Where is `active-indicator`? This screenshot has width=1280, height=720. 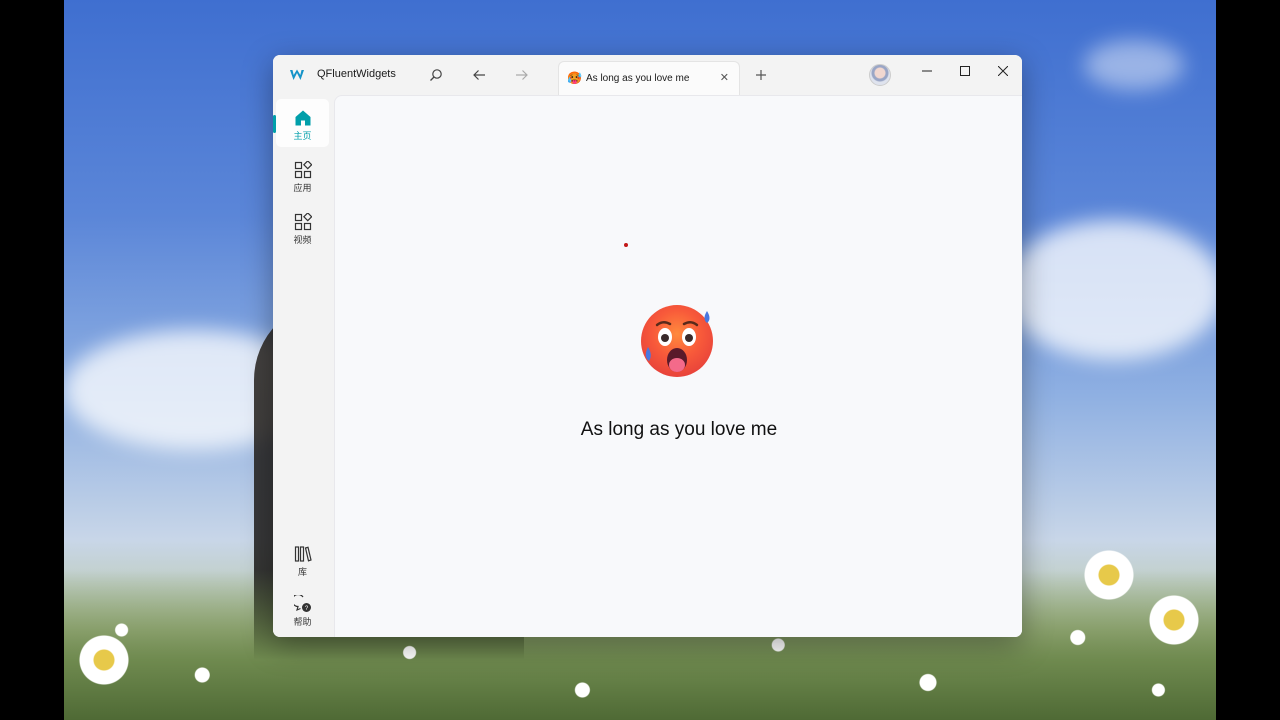
active-indicator is located at coordinates (274, 124).